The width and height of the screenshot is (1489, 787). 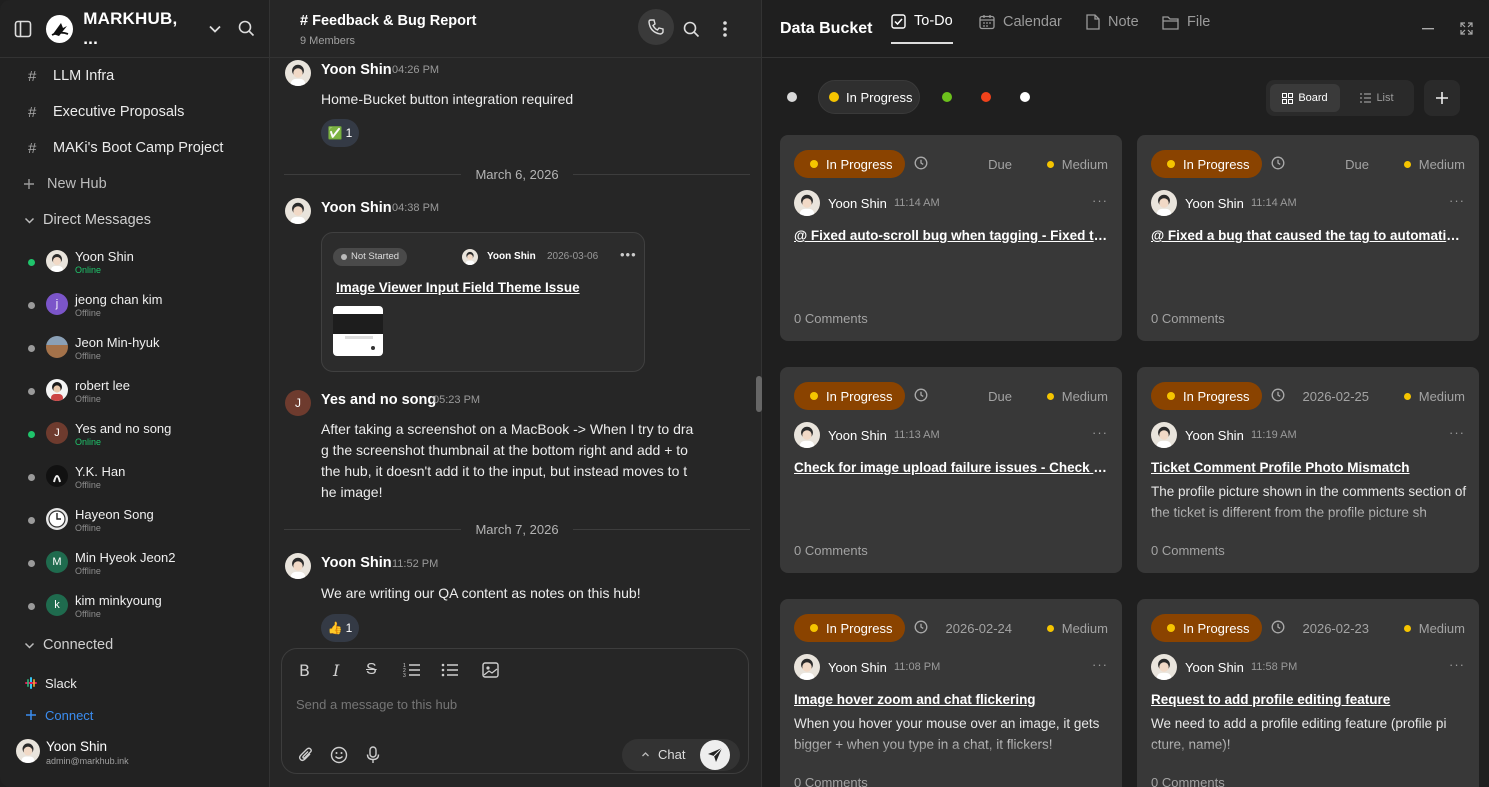 I want to click on connect-button: Connect, so click(x=135, y=715).